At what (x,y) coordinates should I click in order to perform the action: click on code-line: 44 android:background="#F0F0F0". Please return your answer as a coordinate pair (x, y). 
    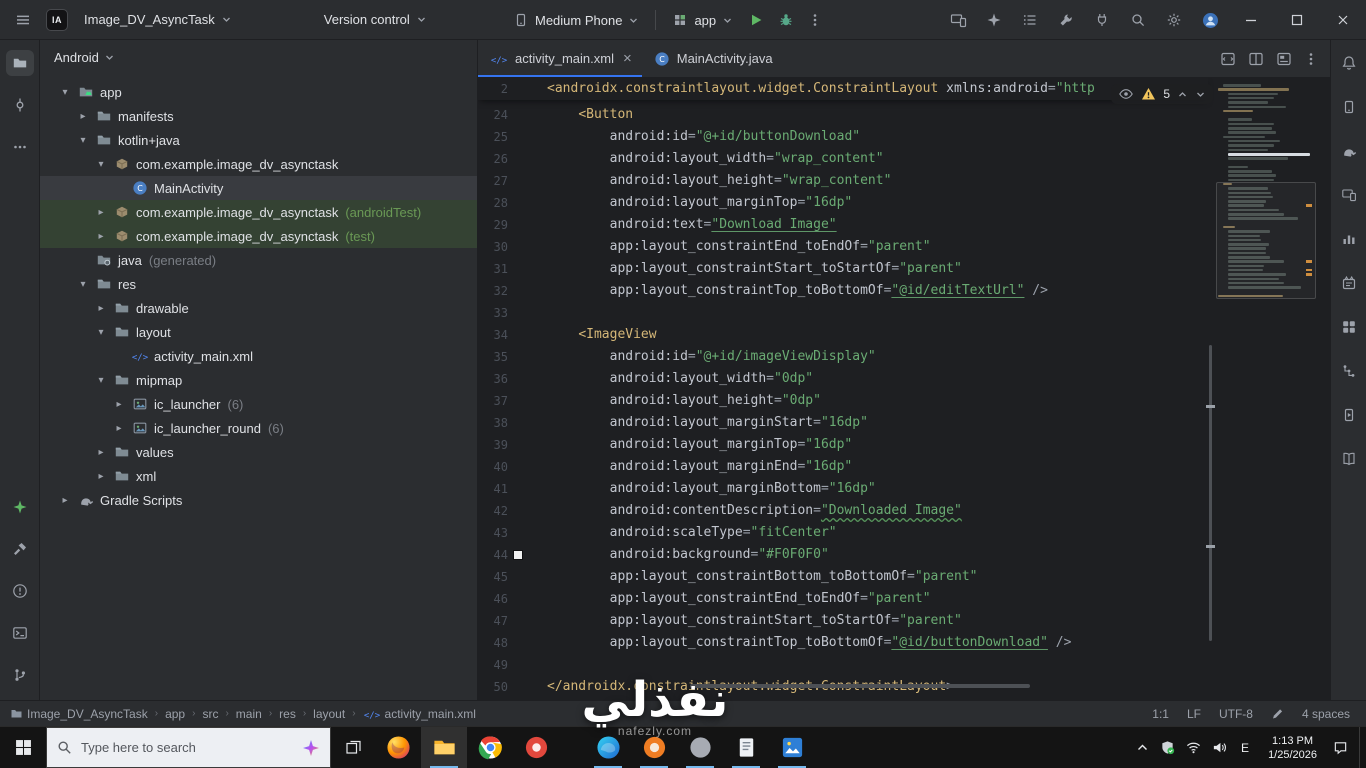
    Looking at the image, I should click on (843, 555).